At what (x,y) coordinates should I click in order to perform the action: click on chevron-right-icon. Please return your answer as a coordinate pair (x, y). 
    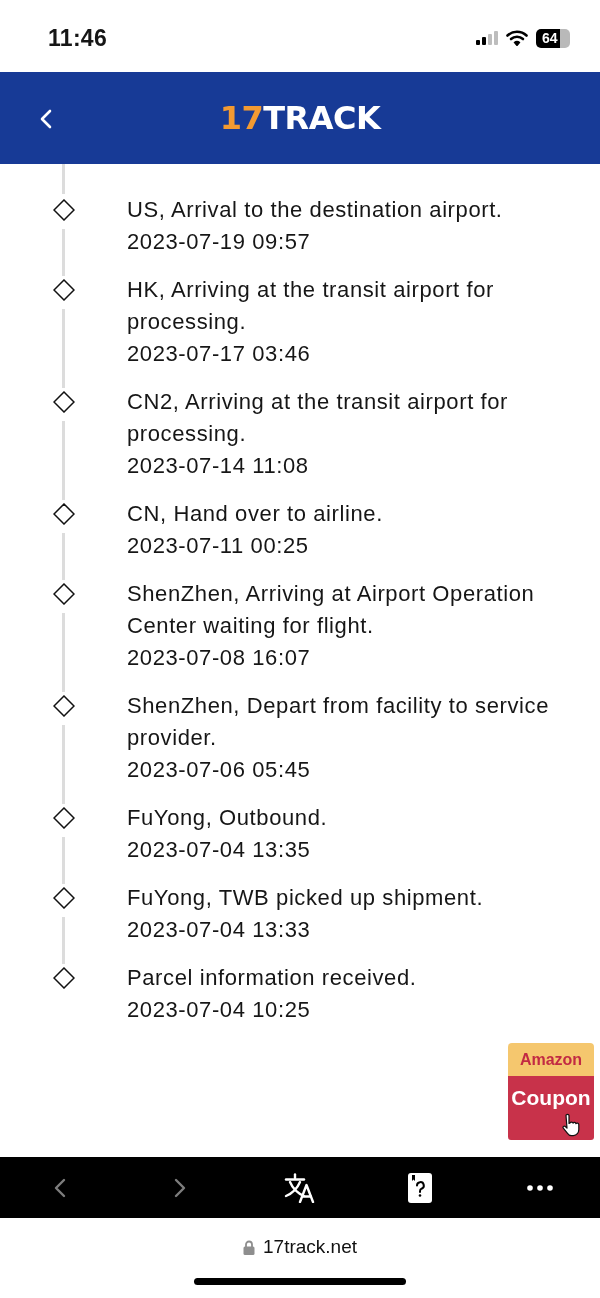
    Looking at the image, I should click on (180, 1187).